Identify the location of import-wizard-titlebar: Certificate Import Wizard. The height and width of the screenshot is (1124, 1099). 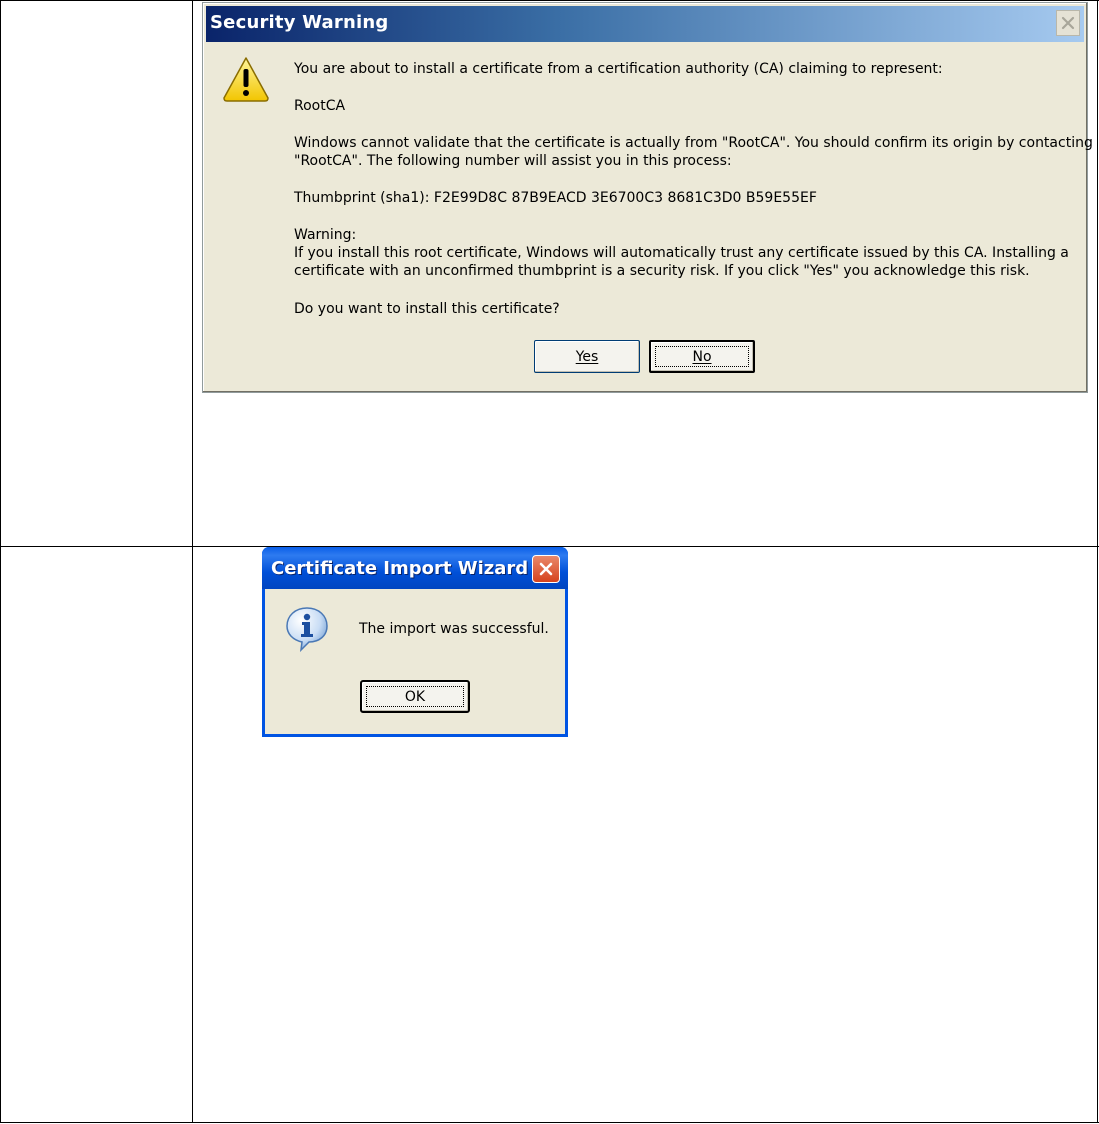
(415, 568).